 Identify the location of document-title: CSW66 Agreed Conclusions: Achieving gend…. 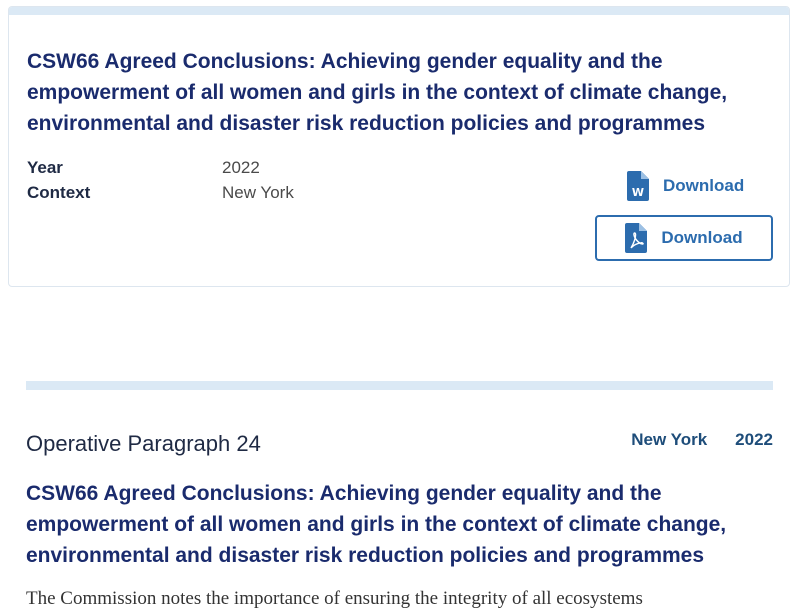
(377, 92).